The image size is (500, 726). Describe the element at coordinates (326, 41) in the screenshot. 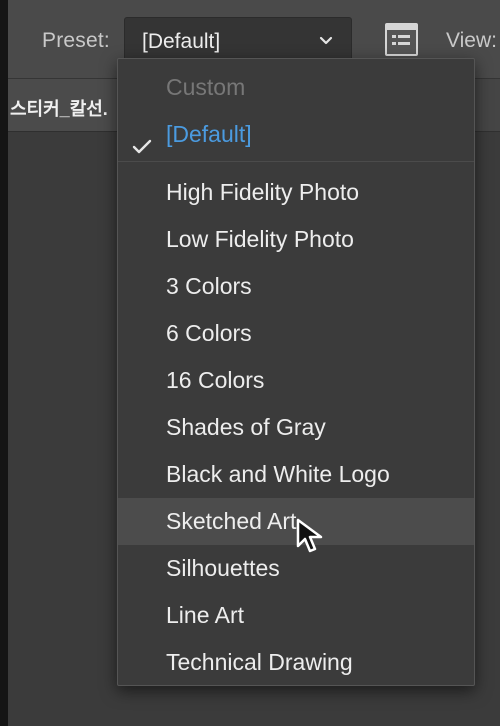

I see `chevron-down-icon` at that location.